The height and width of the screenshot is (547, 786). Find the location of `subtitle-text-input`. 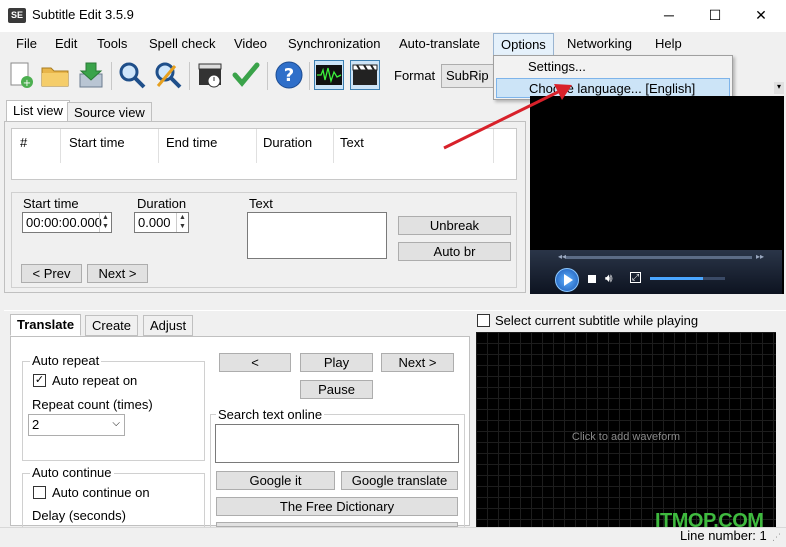

subtitle-text-input is located at coordinates (317, 235).